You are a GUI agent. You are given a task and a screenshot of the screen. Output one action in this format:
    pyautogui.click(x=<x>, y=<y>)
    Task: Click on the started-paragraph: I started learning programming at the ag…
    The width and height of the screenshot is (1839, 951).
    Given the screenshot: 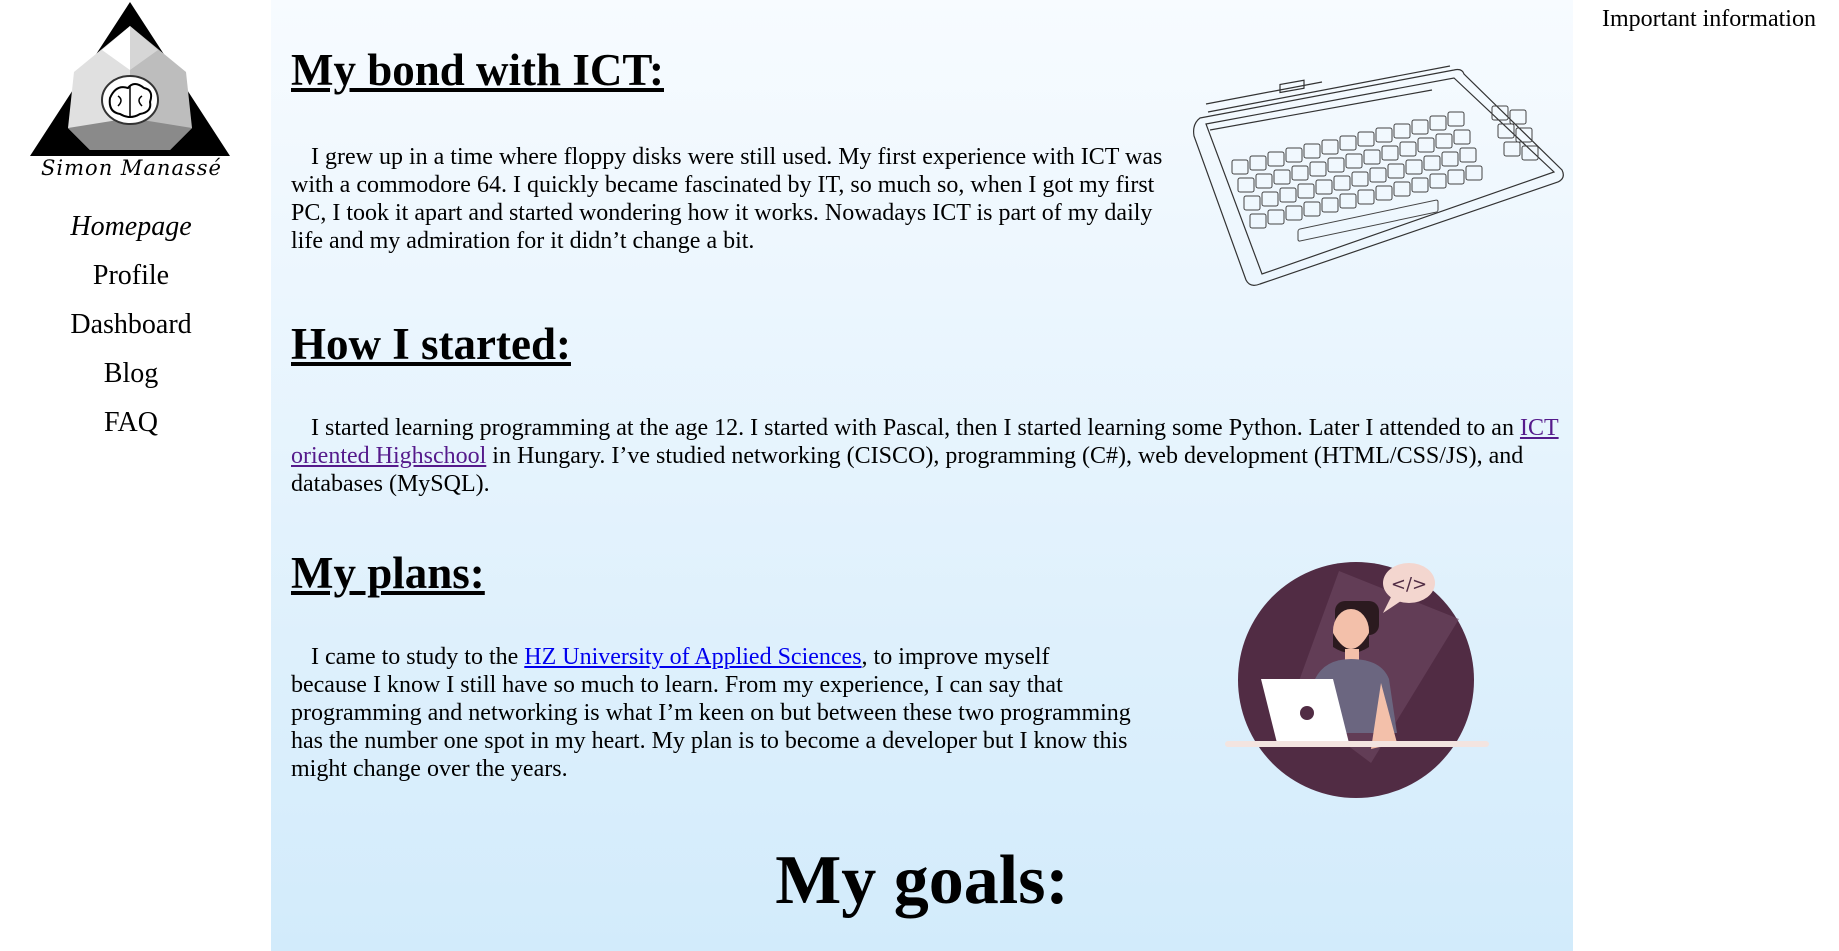 What is the action you would take?
    pyautogui.click(x=926, y=456)
    